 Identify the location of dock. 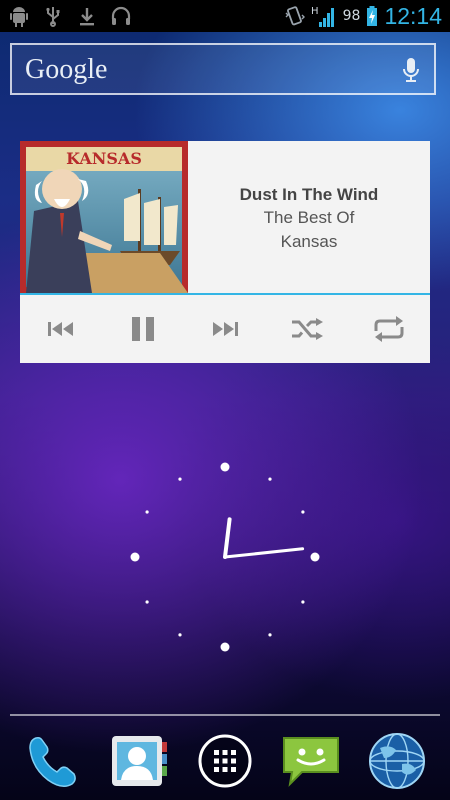
(225, 762).